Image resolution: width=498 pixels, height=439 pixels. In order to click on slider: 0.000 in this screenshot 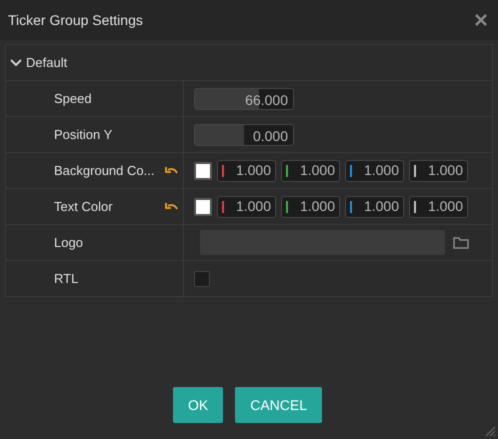, I will do `click(244, 135)`.